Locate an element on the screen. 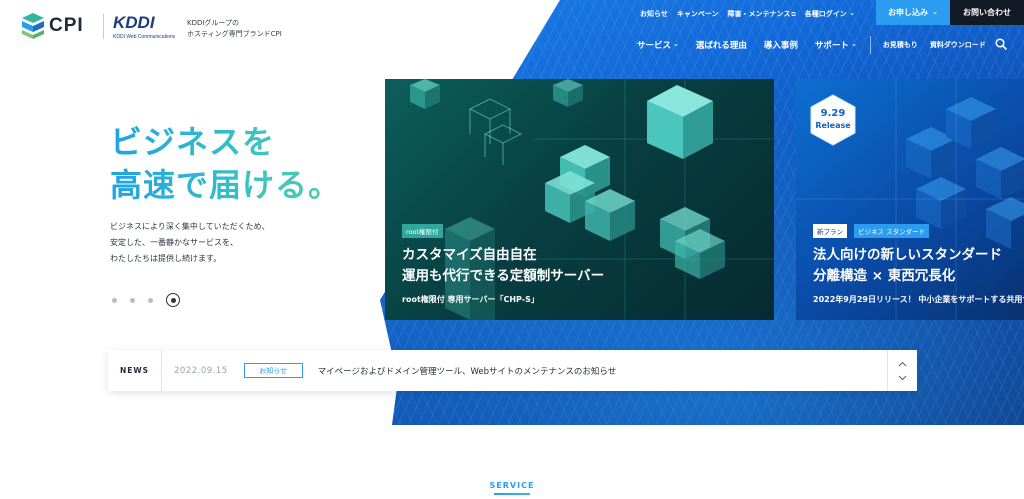 This screenshot has width=1024, height=499. news-headline-link: マイページおよびドメイン管理ツール、Webサイトのメンテナンスのお知らせ is located at coordinates (467, 371).